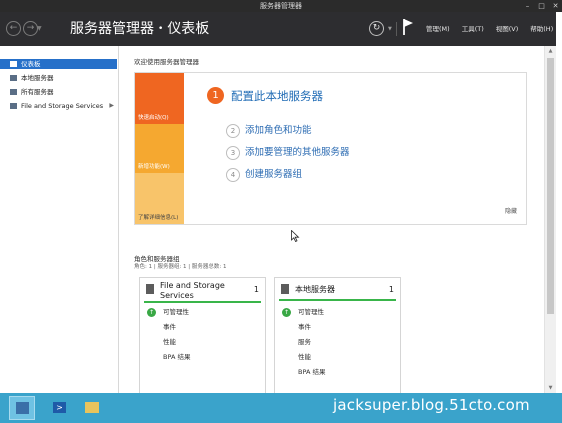 The width and height of the screenshot is (562, 423). I want to click on back-button: ←, so click(13, 28).